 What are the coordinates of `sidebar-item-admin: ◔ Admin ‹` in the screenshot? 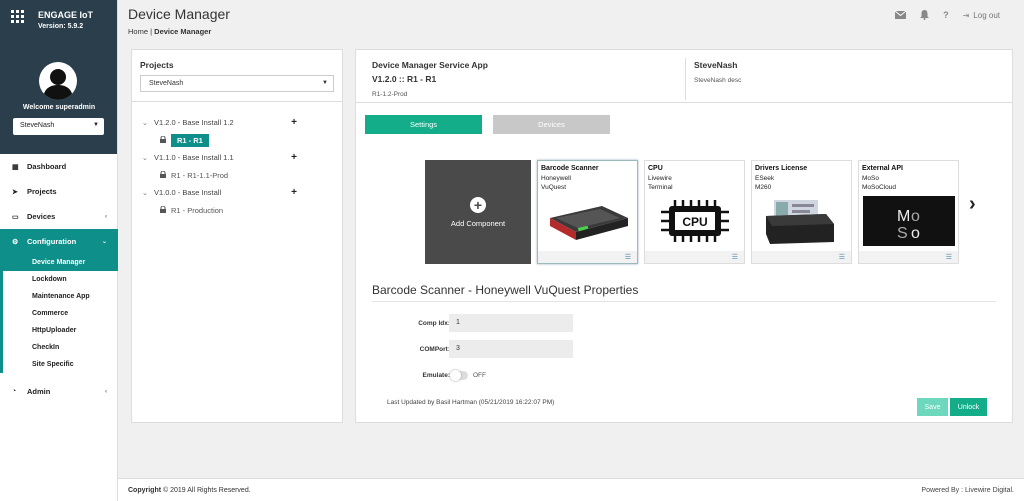 It's located at (59, 391).